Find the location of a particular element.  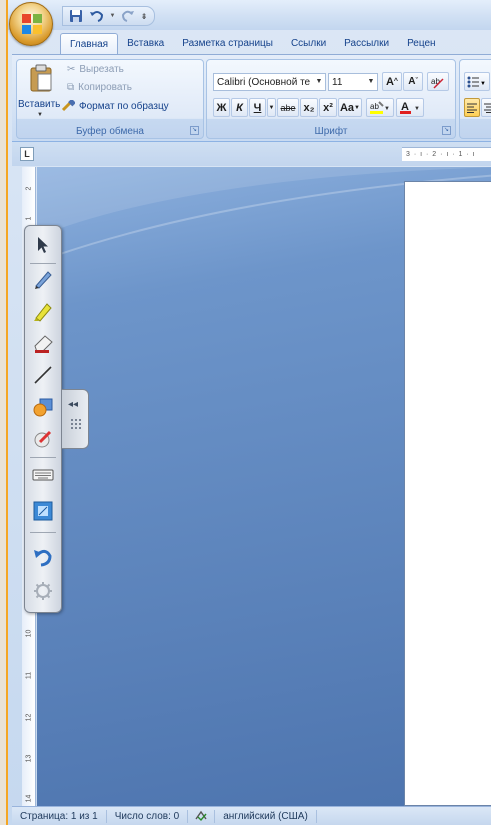

underline-dropdown: ▼ is located at coordinates (271, 107).